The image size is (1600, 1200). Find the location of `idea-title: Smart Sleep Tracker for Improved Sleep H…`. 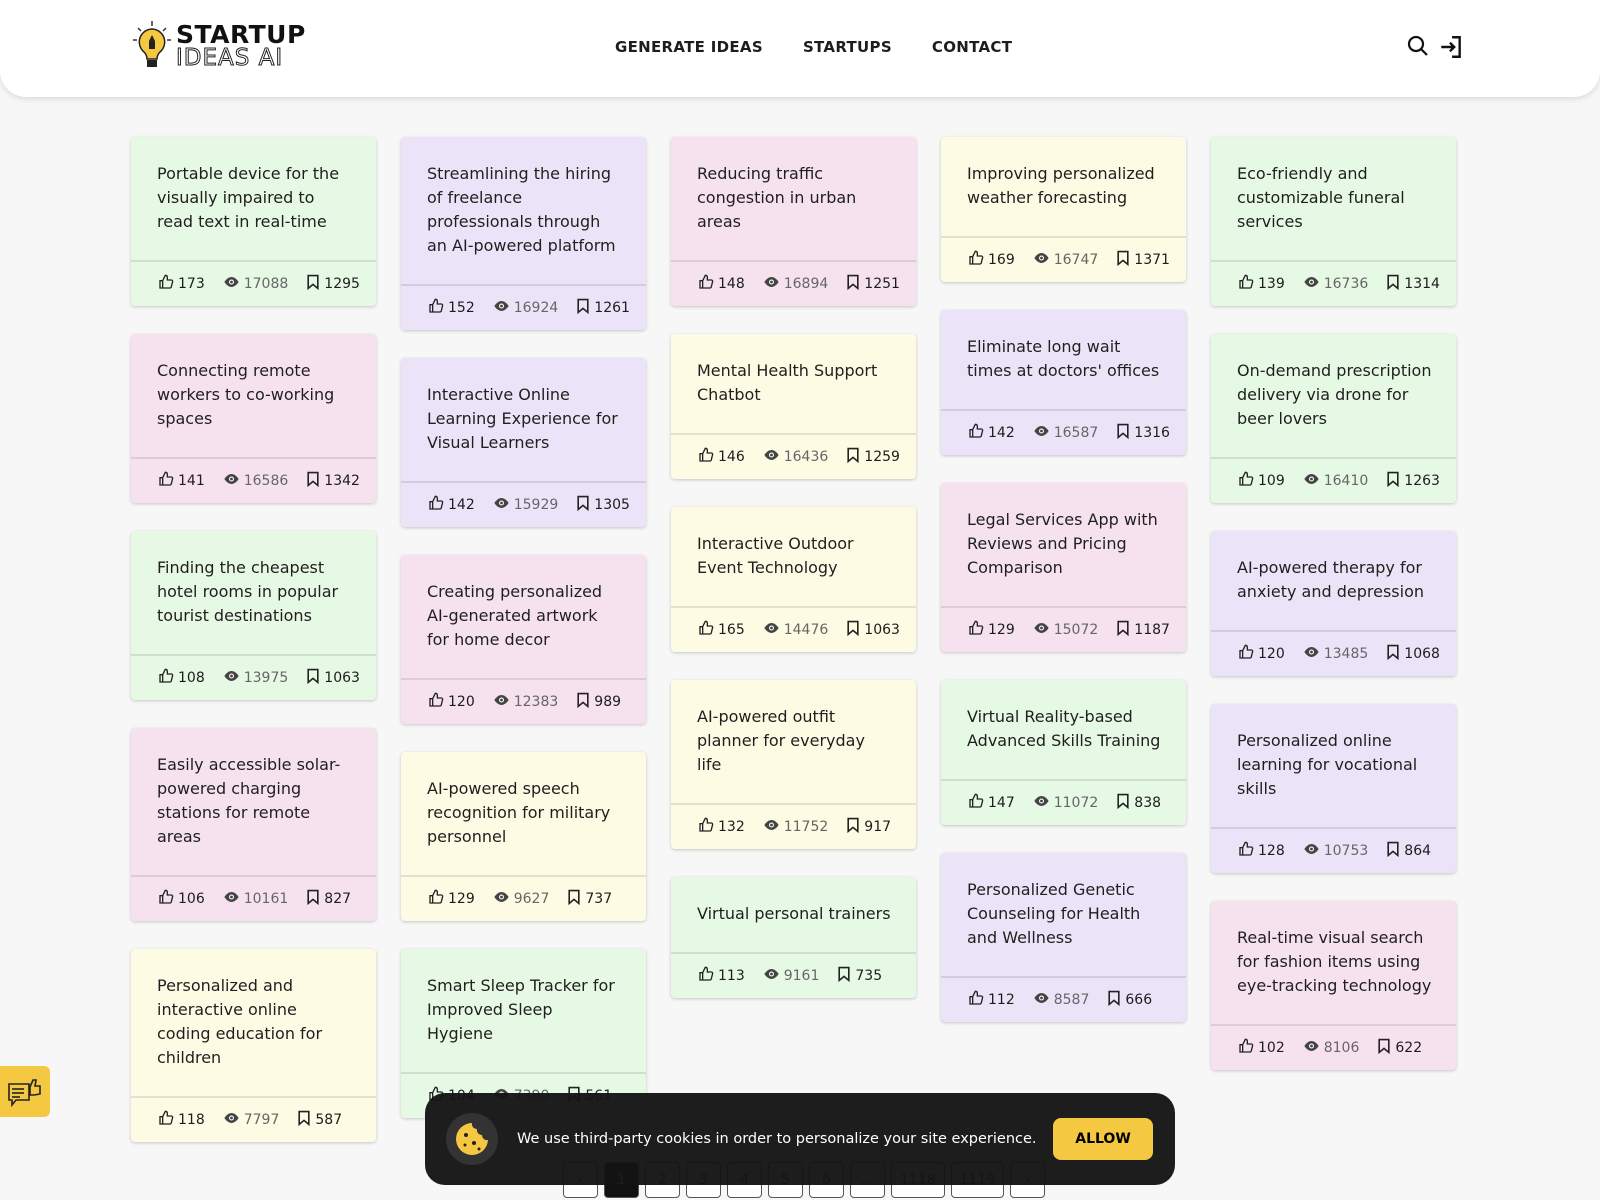

idea-title: Smart Sleep Tracker for Improved Sleep H… is located at coordinates (523, 1010).